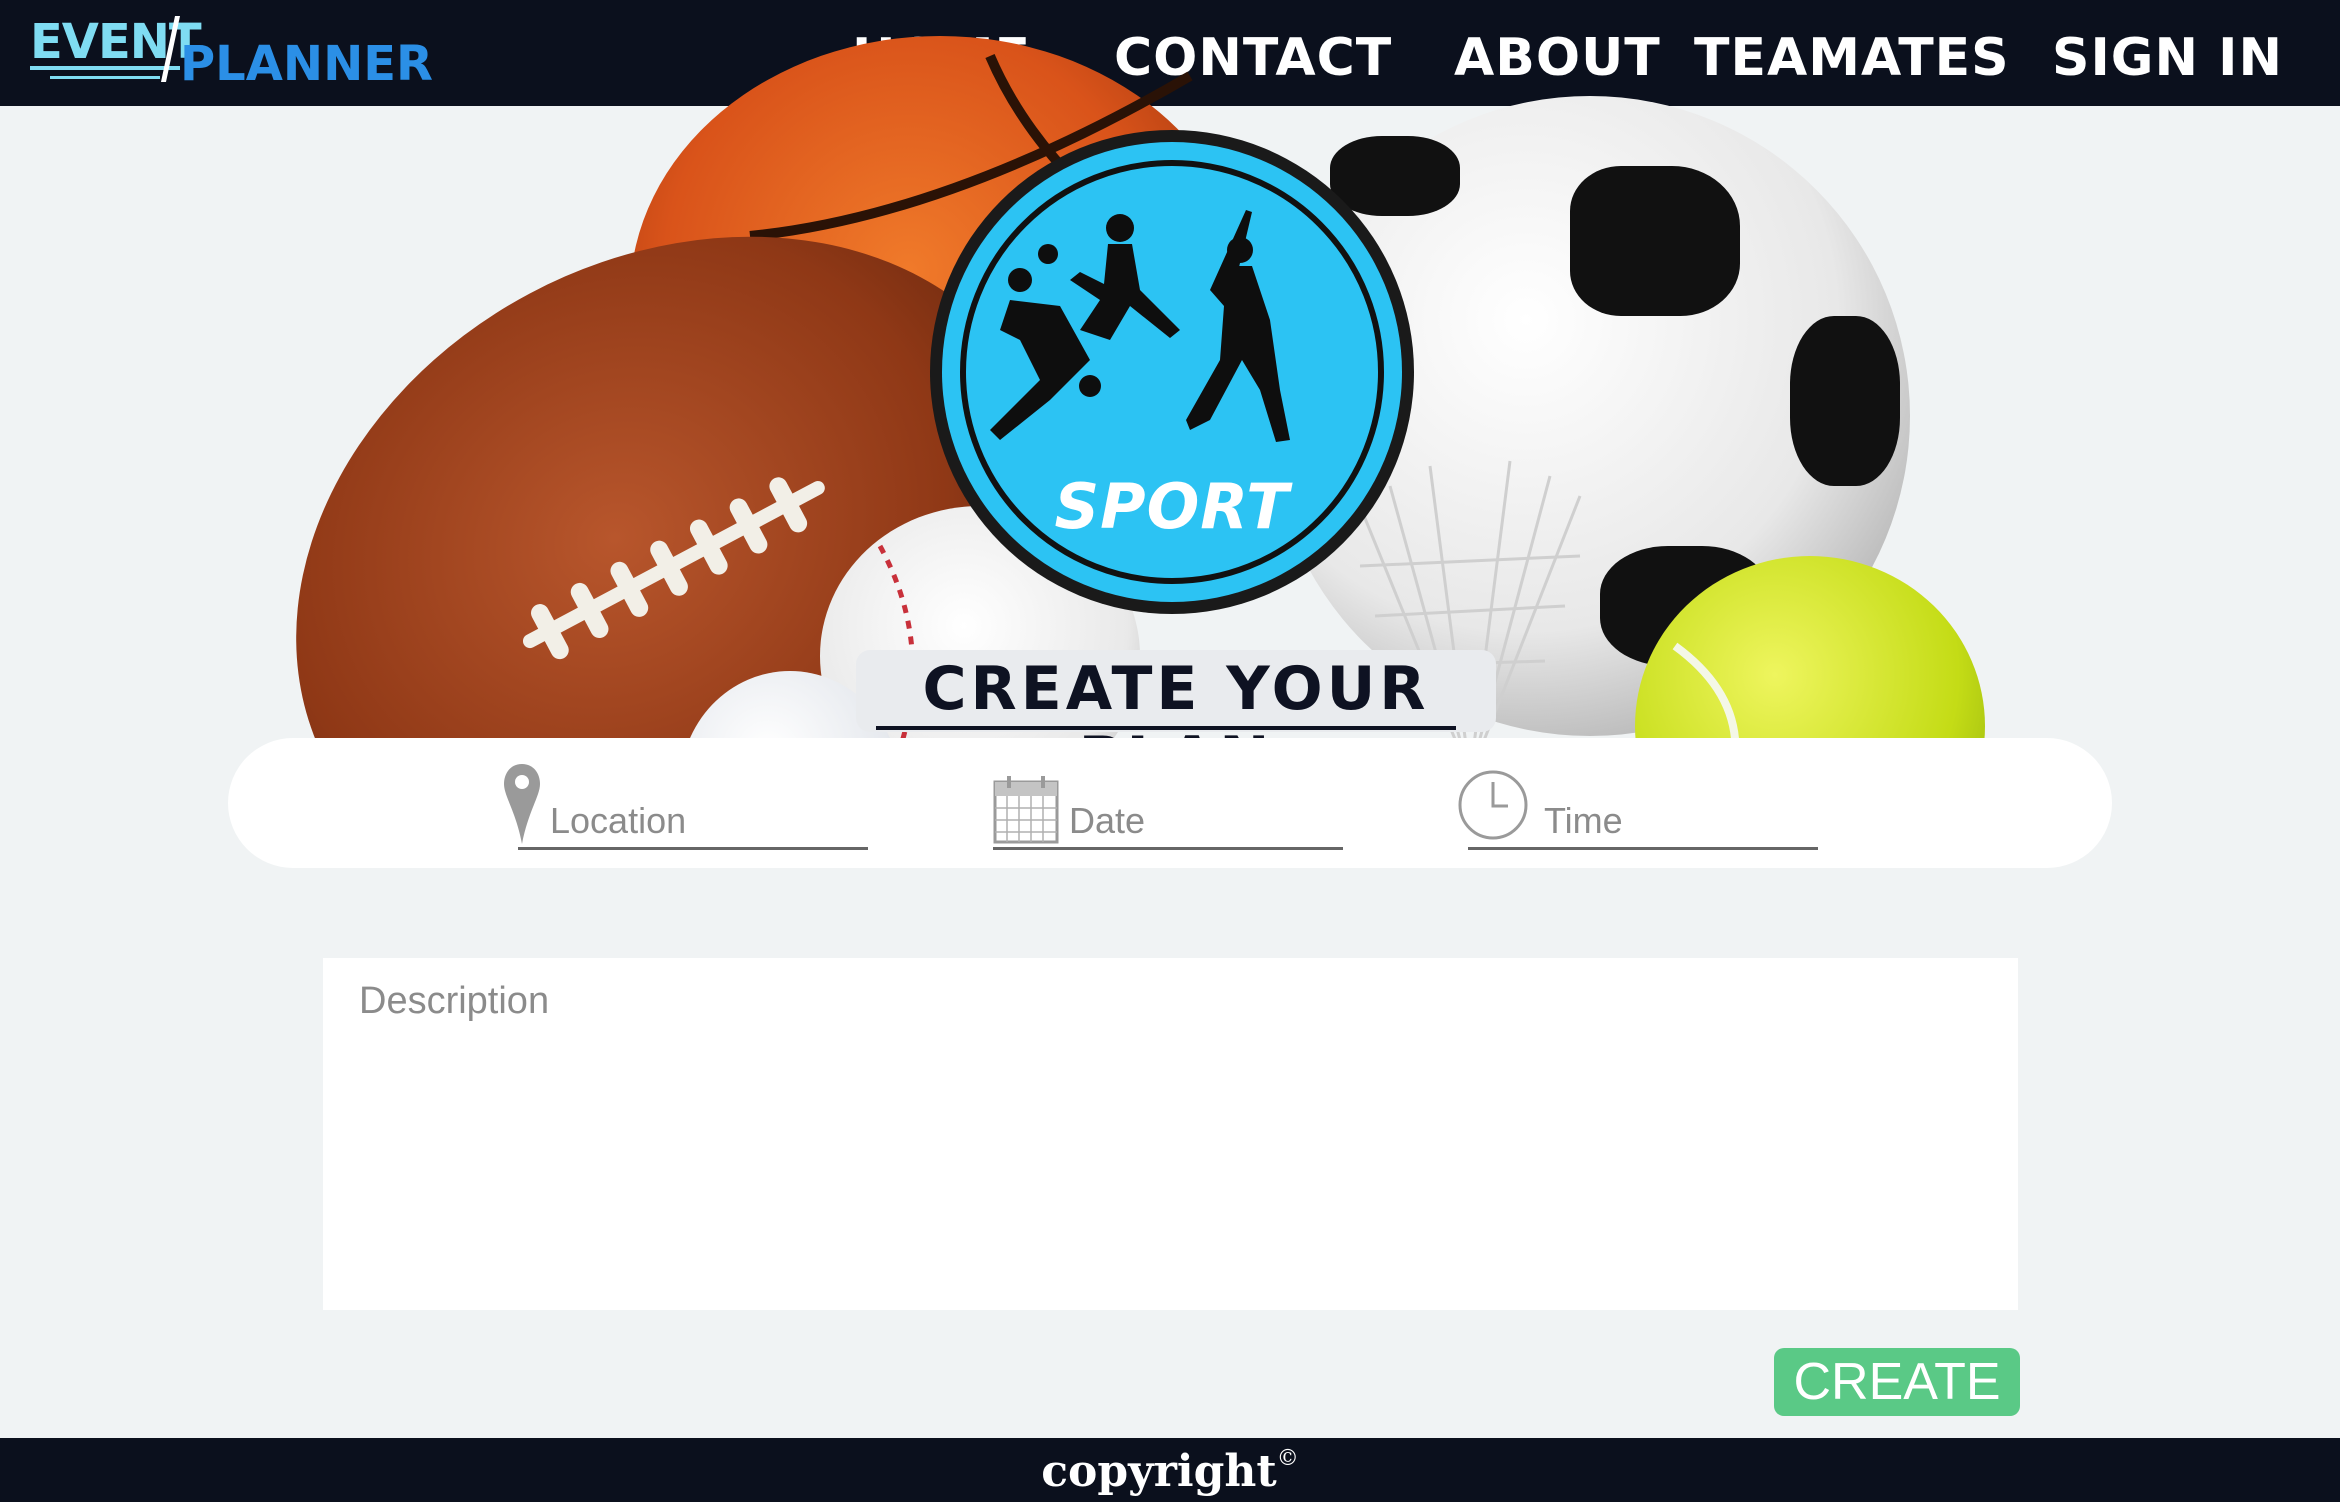 This screenshot has width=2340, height=1502. What do you see at coordinates (1107, 820) in the screenshot?
I see `date-placeholder: Date` at bounding box center [1107, 820].